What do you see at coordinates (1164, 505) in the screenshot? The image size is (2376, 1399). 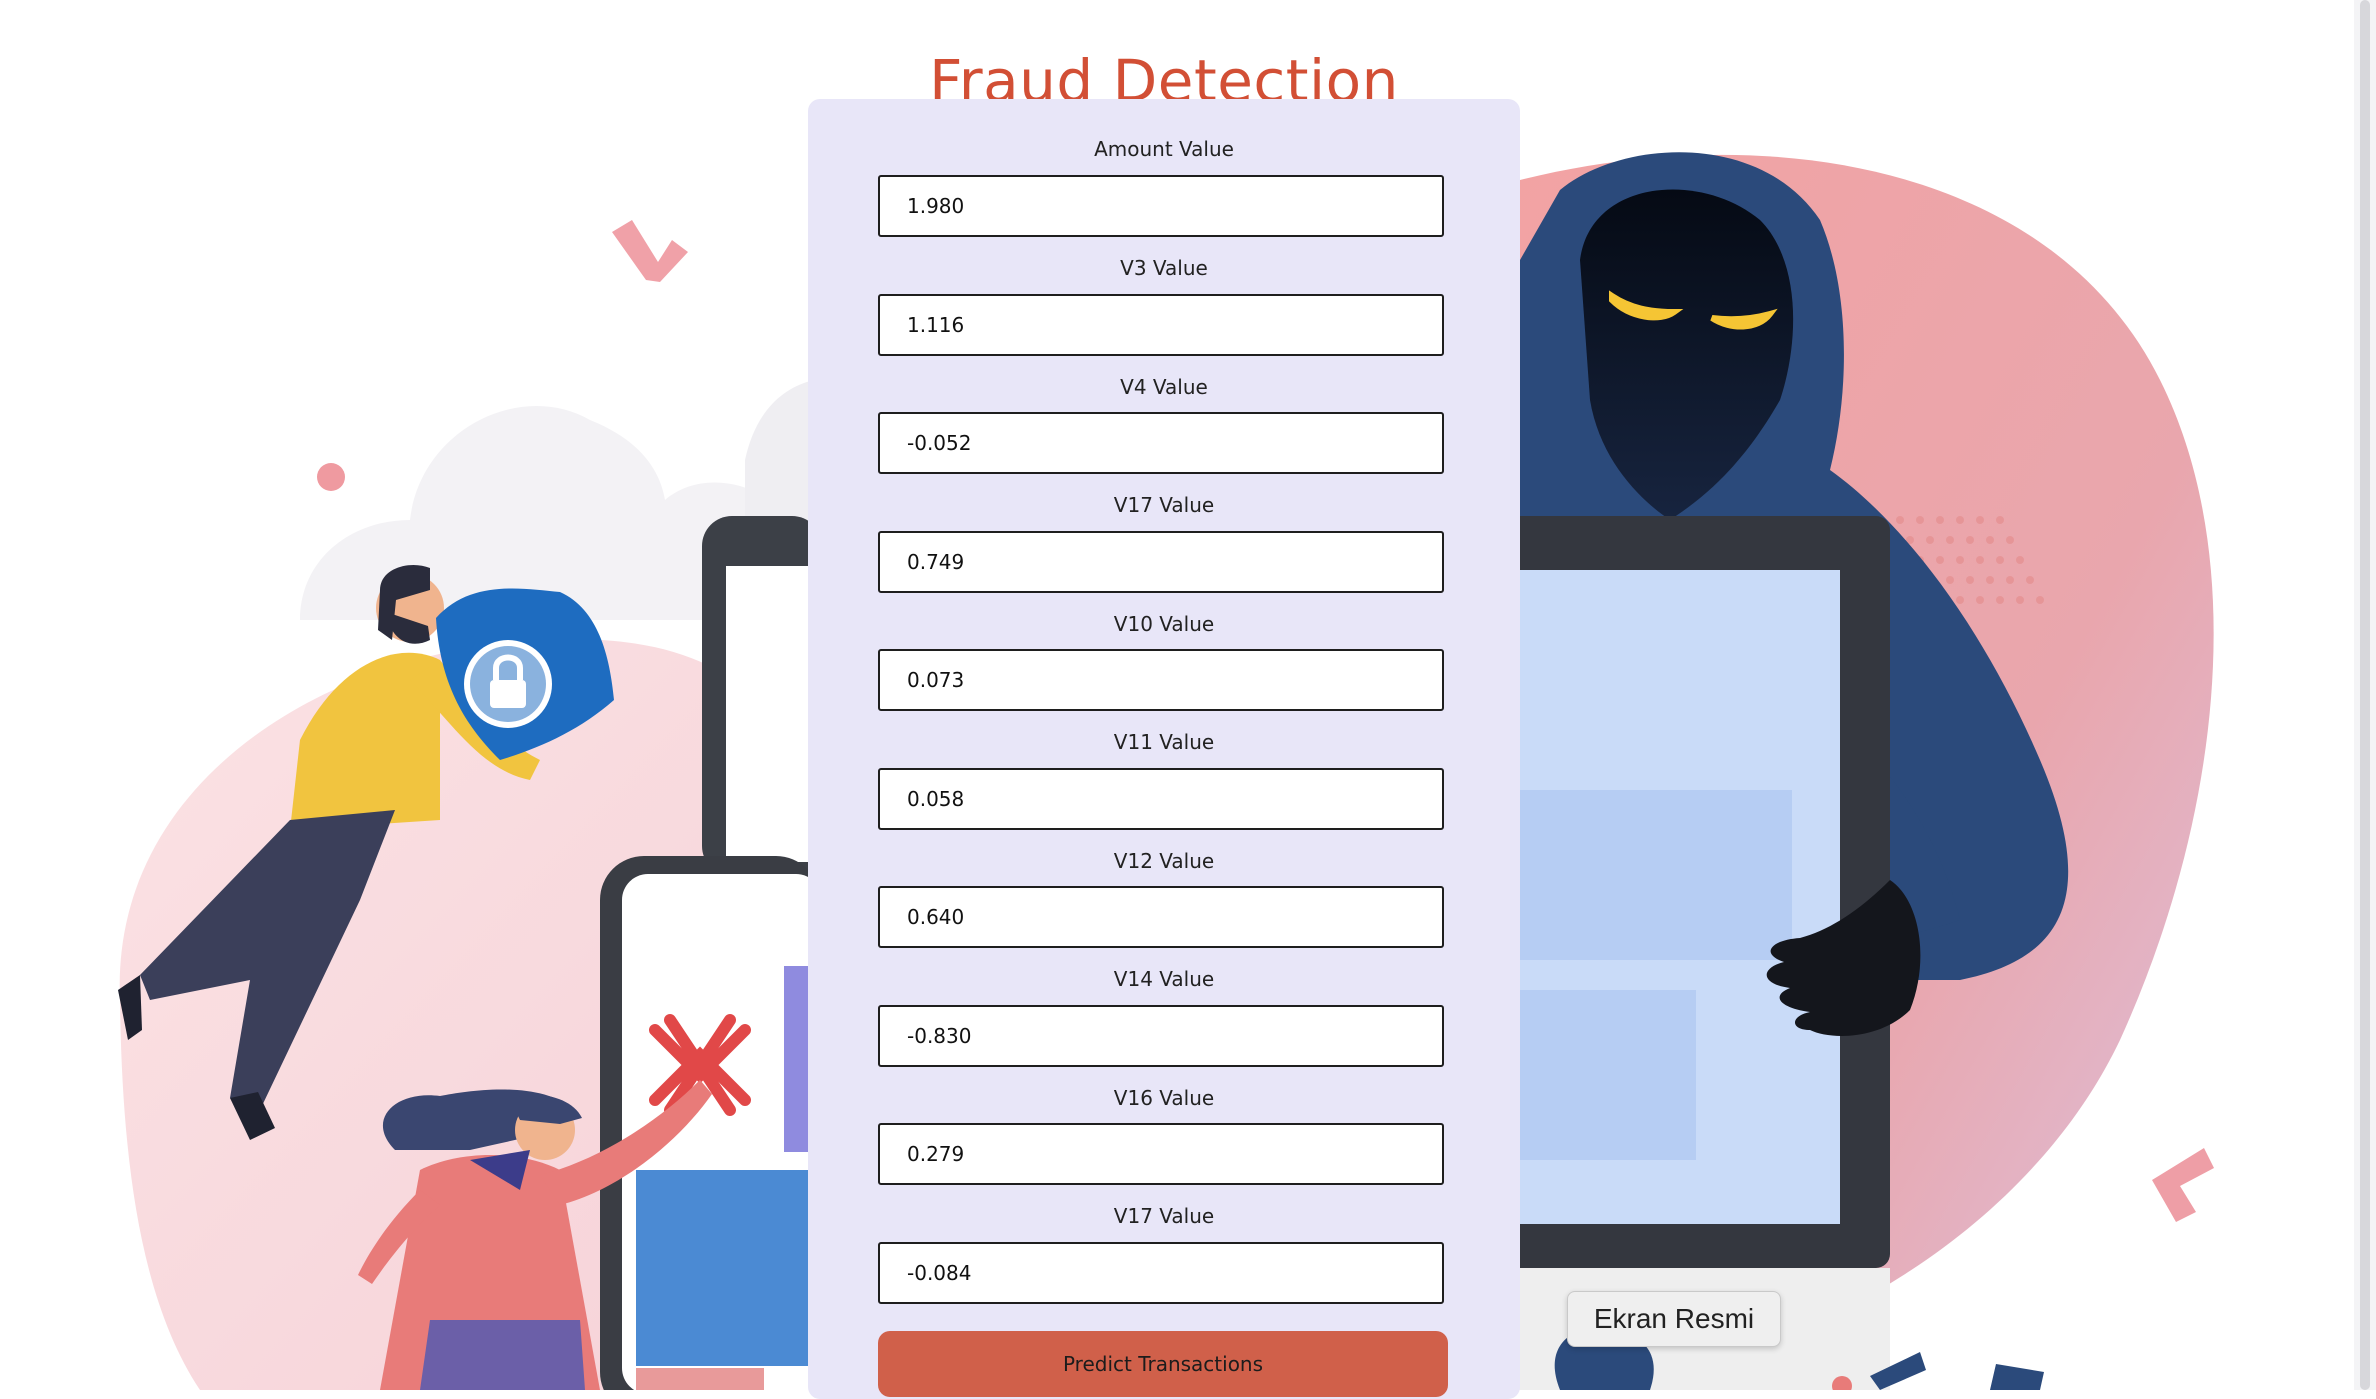 I see `v17-value-label: V17 Value` at bounding box center [1164, 505].